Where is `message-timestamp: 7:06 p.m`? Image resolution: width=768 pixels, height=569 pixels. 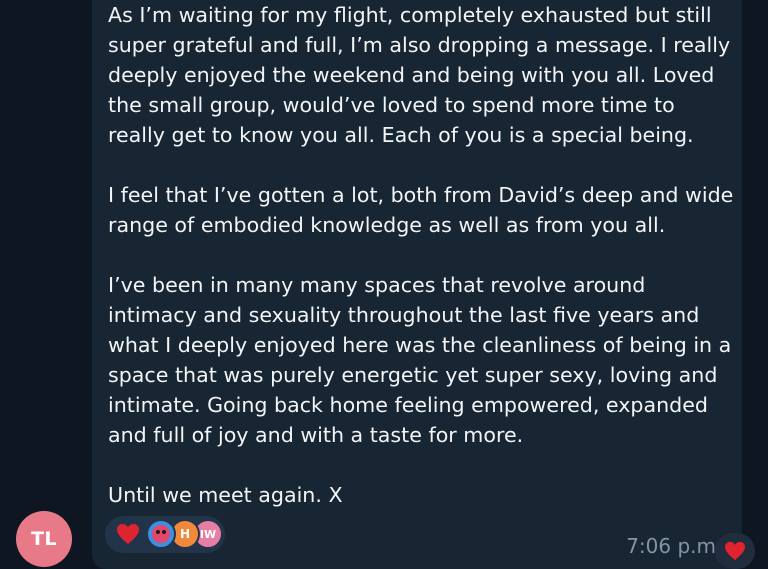 message-timestamp: 7:06 p.m is located at coordinates (671, 546).